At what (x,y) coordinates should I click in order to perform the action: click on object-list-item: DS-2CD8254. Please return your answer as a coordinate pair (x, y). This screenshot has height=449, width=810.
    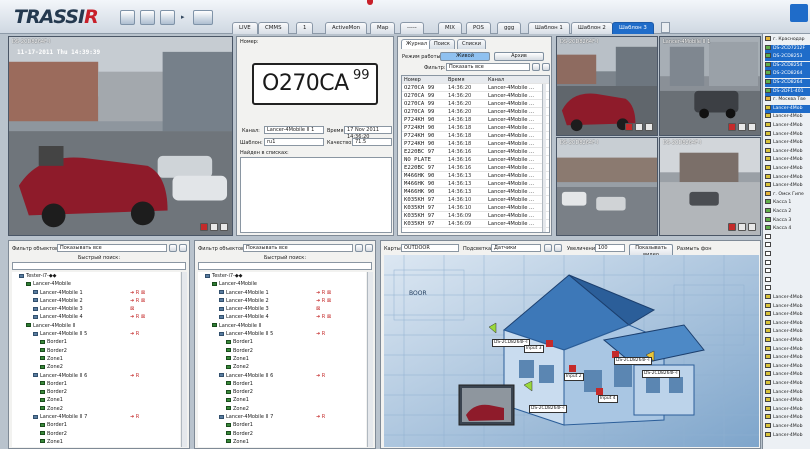
    Looking at the image, I should click on (787, 65).